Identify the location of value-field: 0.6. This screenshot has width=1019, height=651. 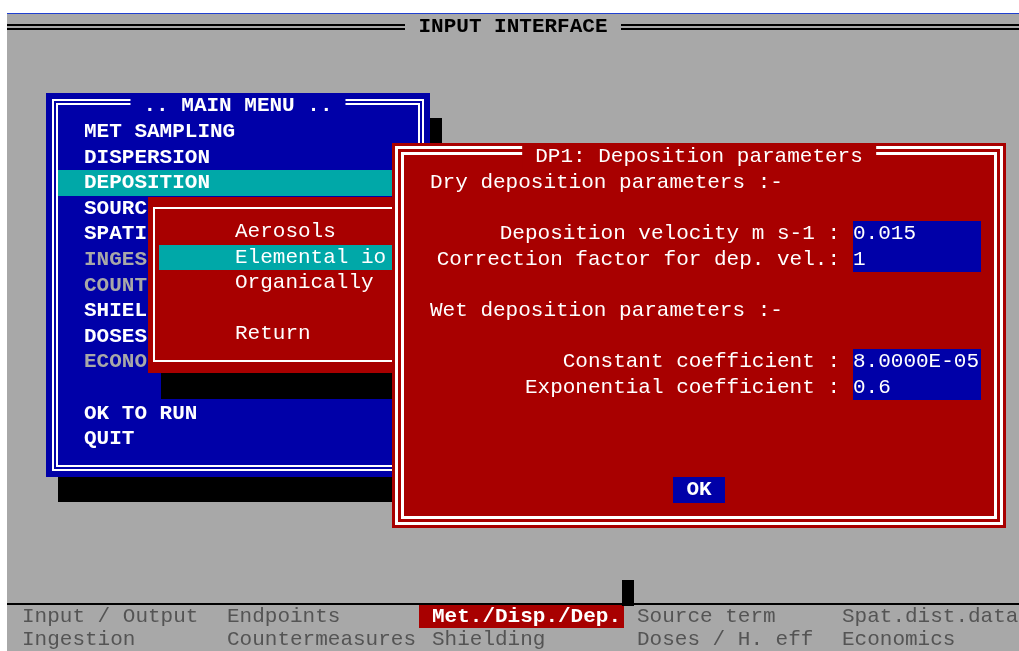
(917, 387).